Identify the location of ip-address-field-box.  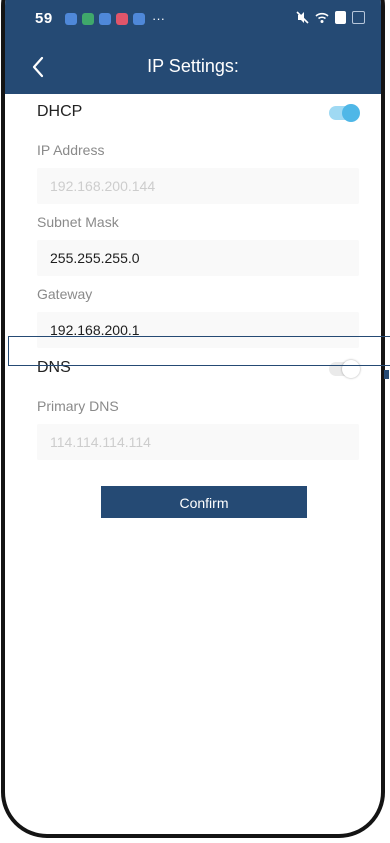
(198, 186).